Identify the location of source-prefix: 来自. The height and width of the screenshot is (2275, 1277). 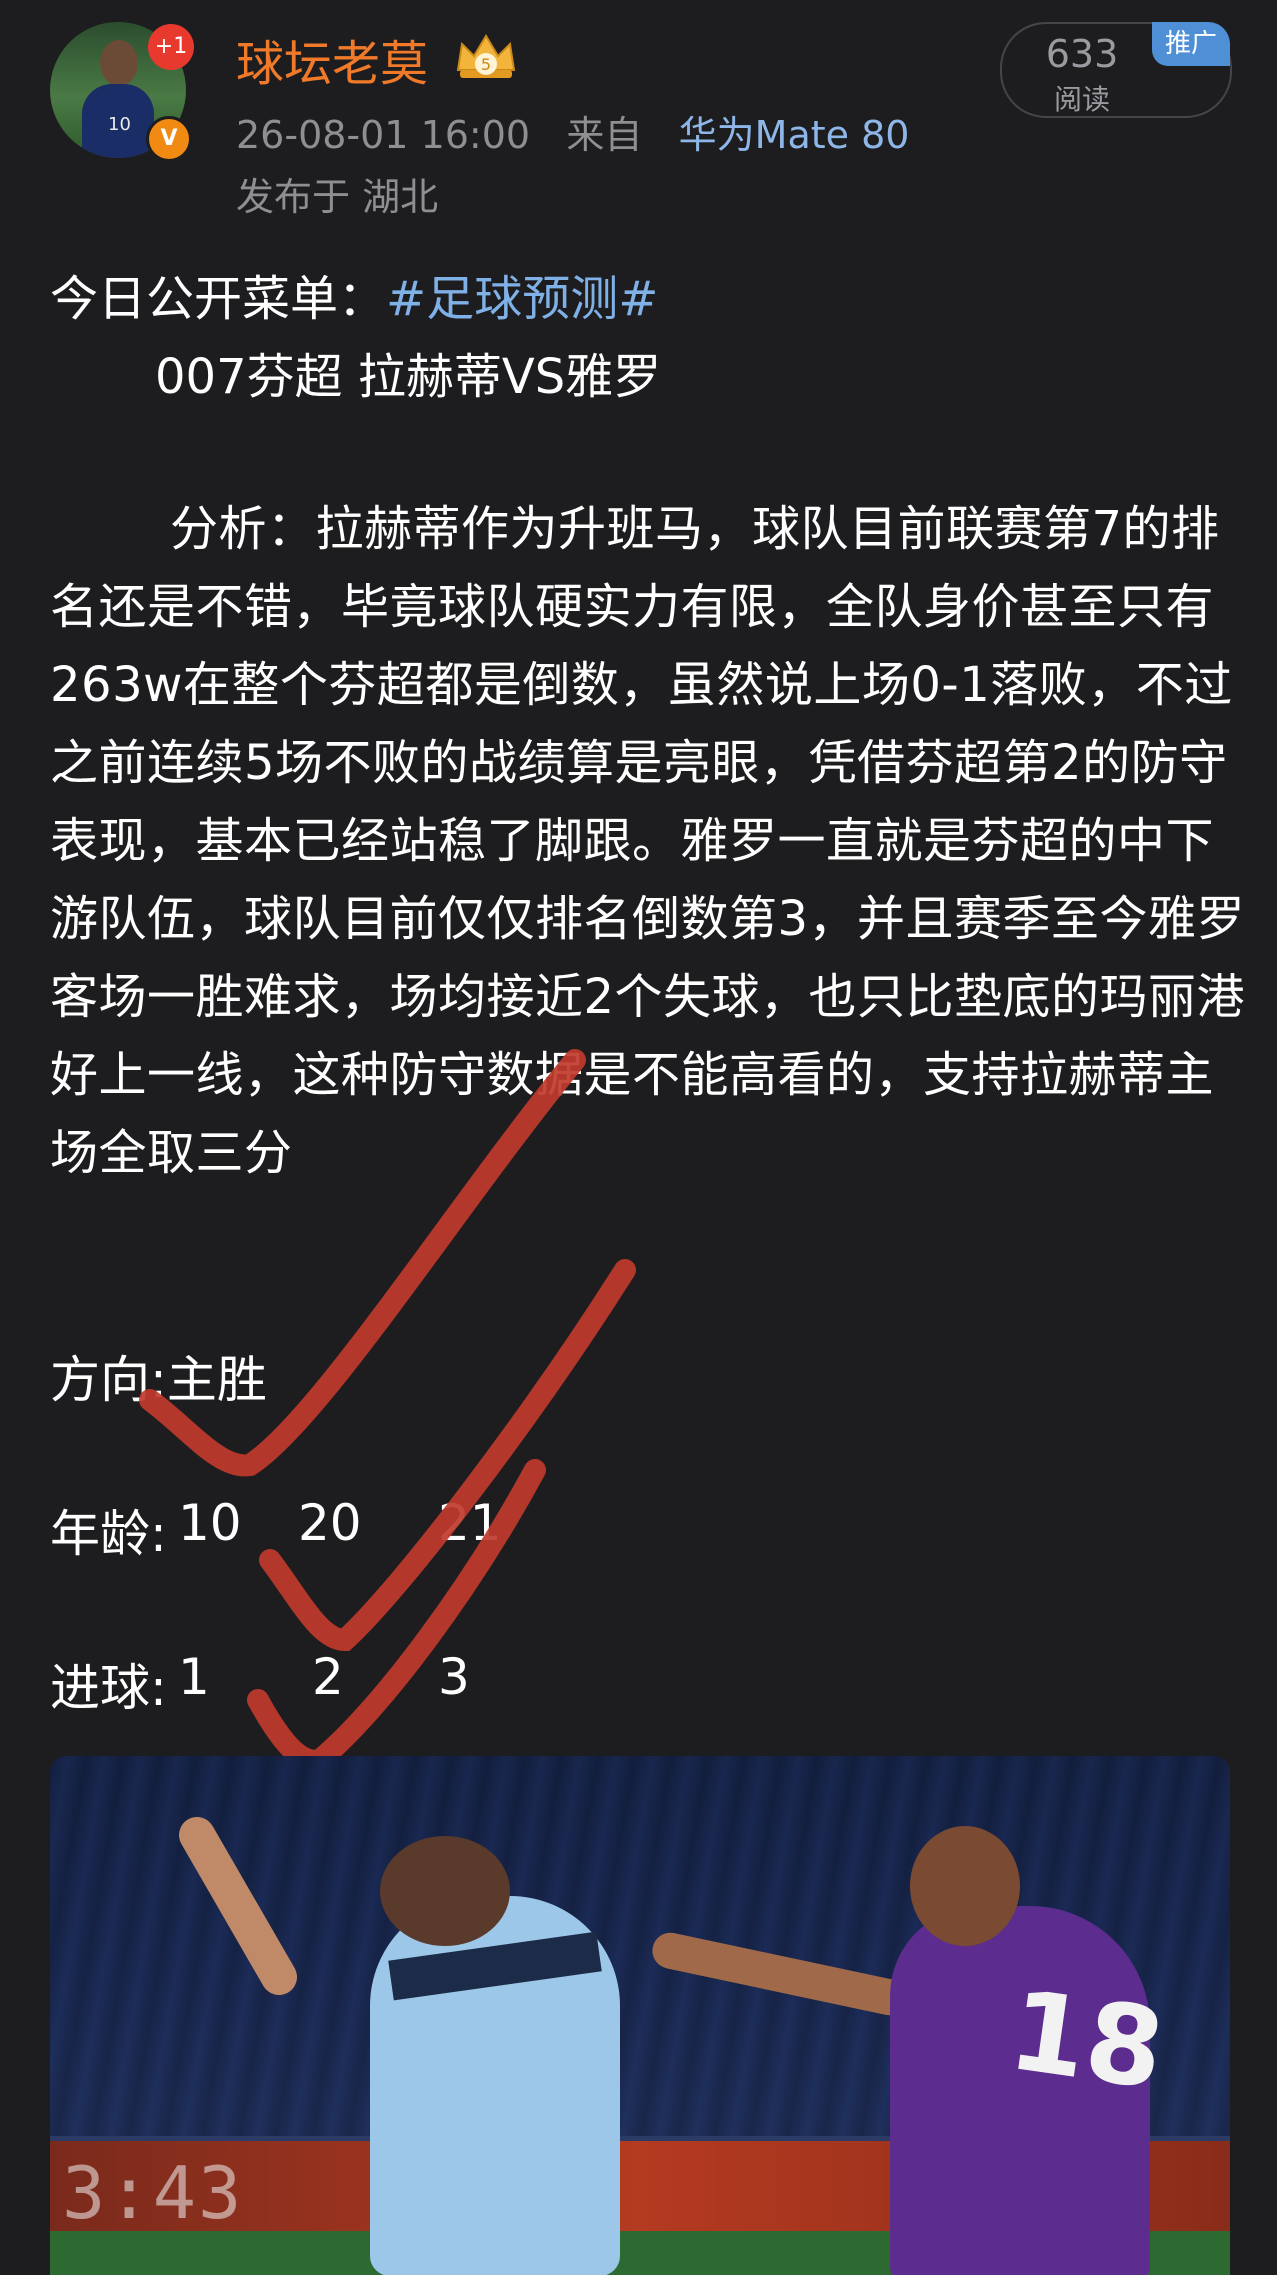
(604, 135).